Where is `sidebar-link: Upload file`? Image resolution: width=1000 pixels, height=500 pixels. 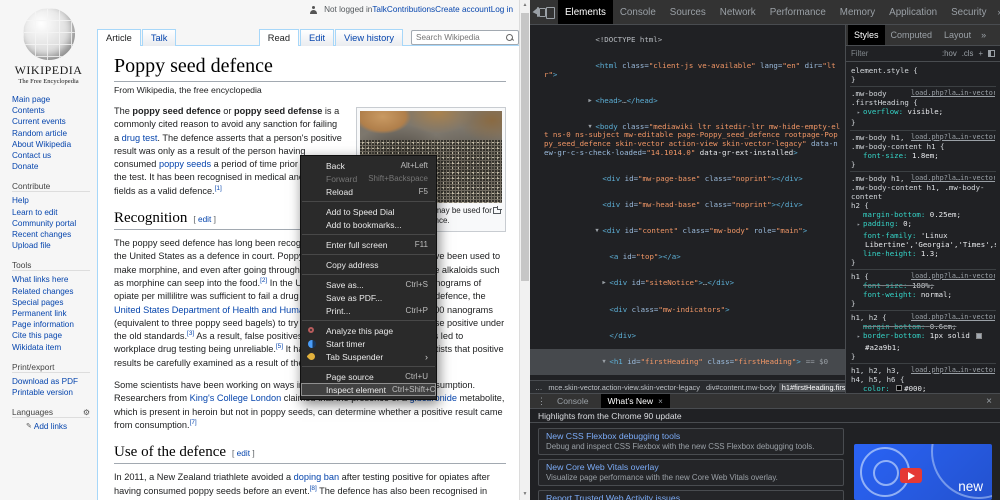
sidebar-link: Upload file is located at coordinates (53, 245).